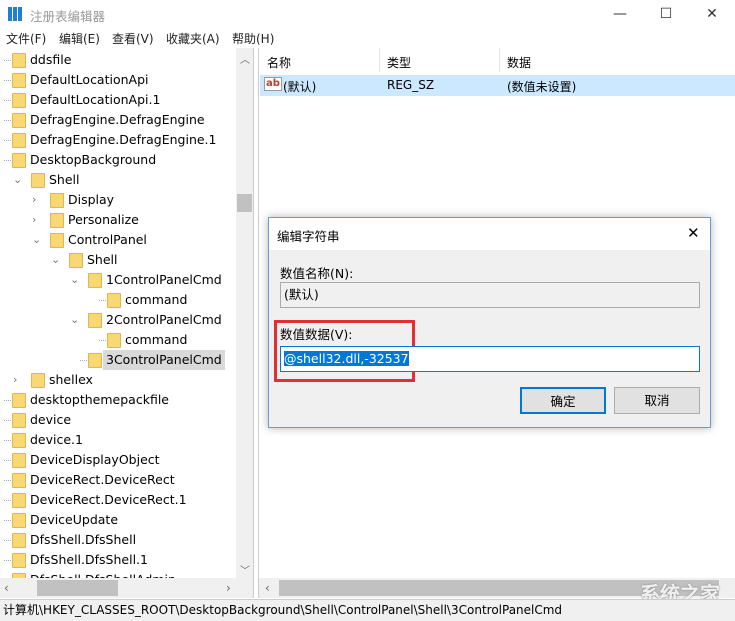 Image resolution: width=735 pixels, height=621 pixels. I want to click on scroll-down-icon: ﹀, so click(245, 569).